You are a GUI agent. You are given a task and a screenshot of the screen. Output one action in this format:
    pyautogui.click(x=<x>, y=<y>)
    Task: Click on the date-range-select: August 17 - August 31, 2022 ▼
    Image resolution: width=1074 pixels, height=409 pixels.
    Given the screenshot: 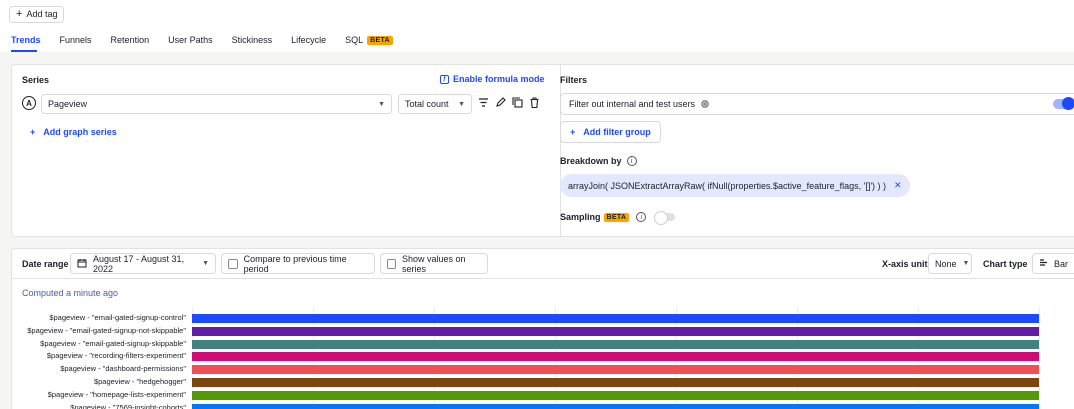 What is the action you would take?
    pyautogui.click(x=143, y=263)
    